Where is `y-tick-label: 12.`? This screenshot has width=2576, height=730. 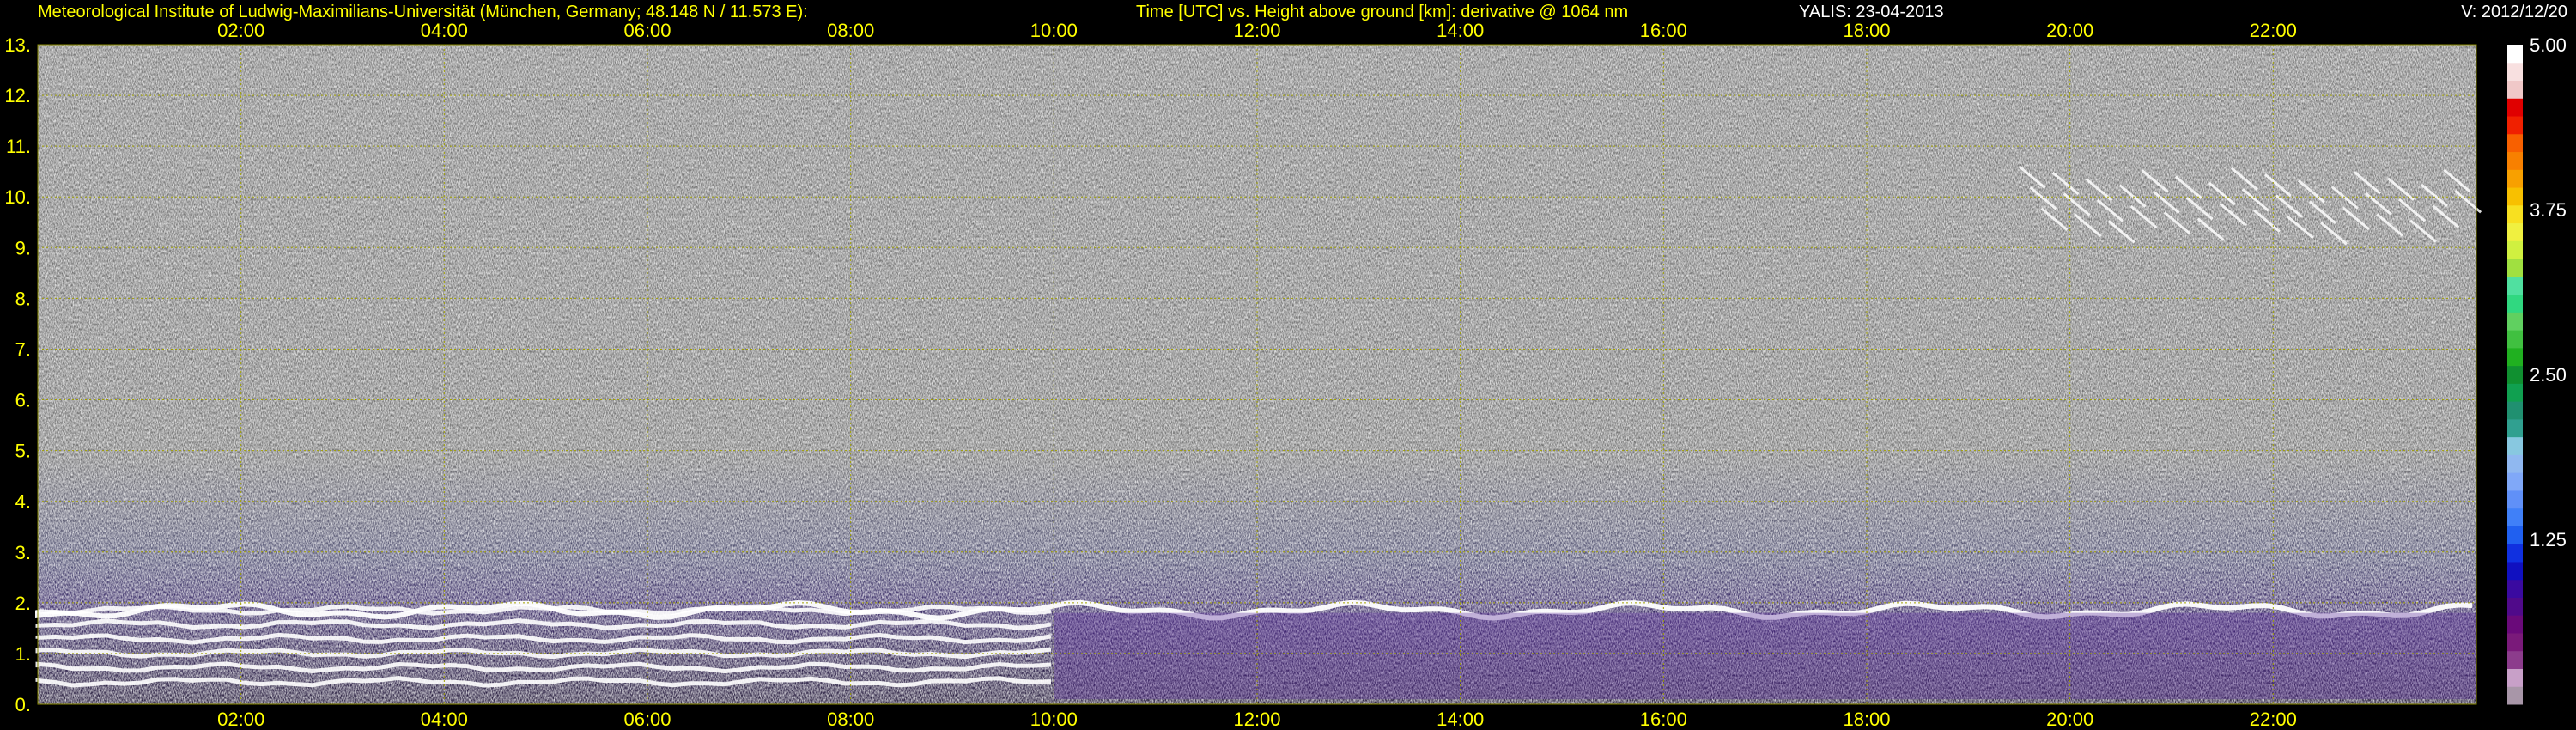
y-tick-label: 12. is located at coordinates (17, 95).